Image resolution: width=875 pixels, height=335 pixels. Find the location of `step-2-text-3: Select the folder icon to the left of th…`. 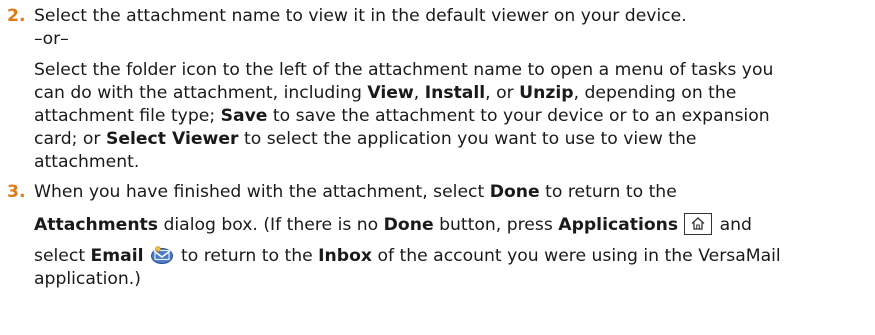

step-2-text-3: Select the folder icon to the left of th… is located at coordinates (404, 70).